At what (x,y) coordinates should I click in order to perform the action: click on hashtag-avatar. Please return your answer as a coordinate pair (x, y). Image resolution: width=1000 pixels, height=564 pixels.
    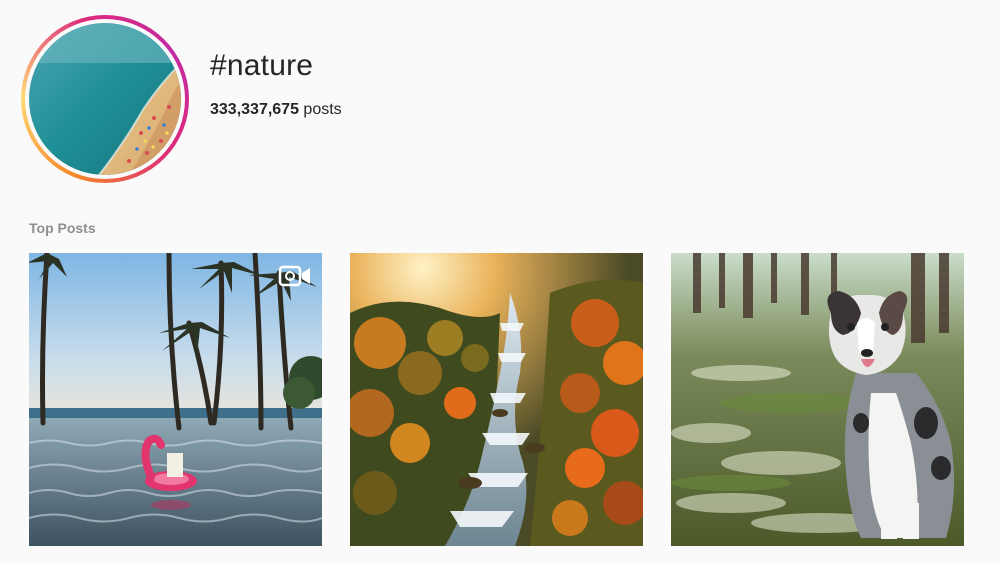
    Looking at the image, I should click on (105, 99).